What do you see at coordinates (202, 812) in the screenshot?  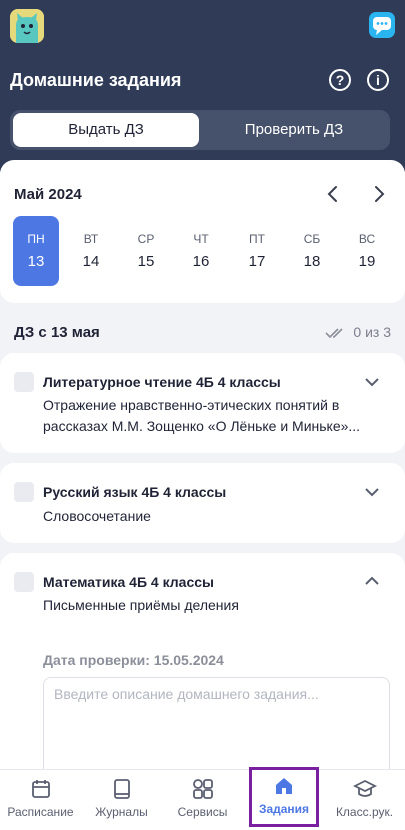 I see `tab-label: Сервисы` at bounding box center [202, 812].